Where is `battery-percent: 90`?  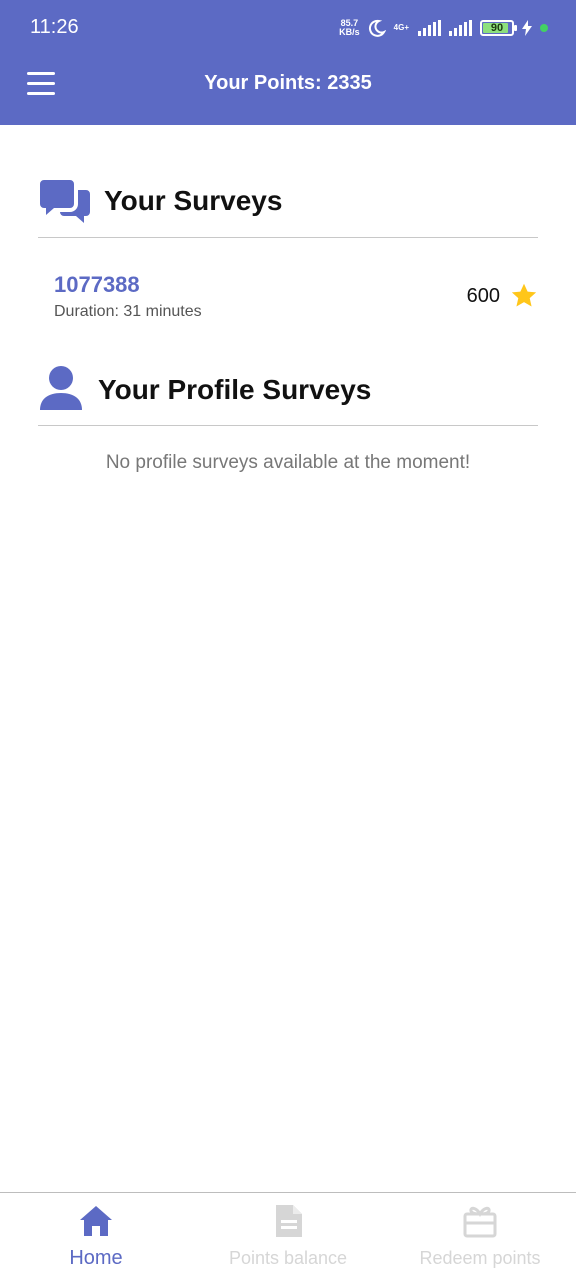
battery-percent: 90 is located at coordinates (497, 28).